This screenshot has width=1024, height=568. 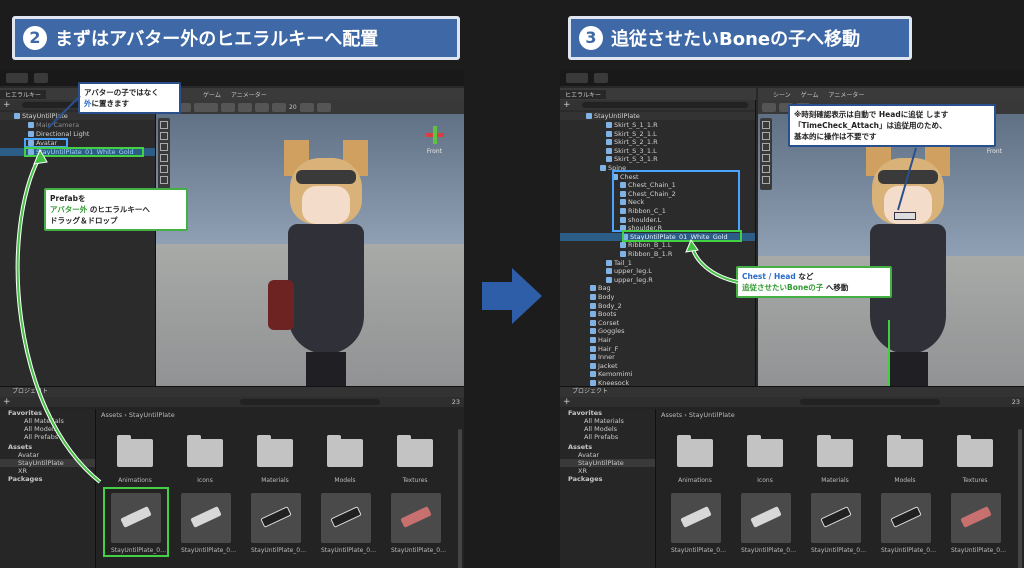 I want to click on hierarchy-row-root: StayUntilPlate, so click(x=657, y=116).